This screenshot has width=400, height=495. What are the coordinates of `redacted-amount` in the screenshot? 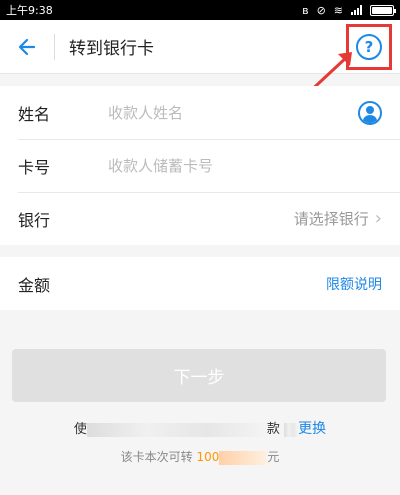 It's located at (243, 457).